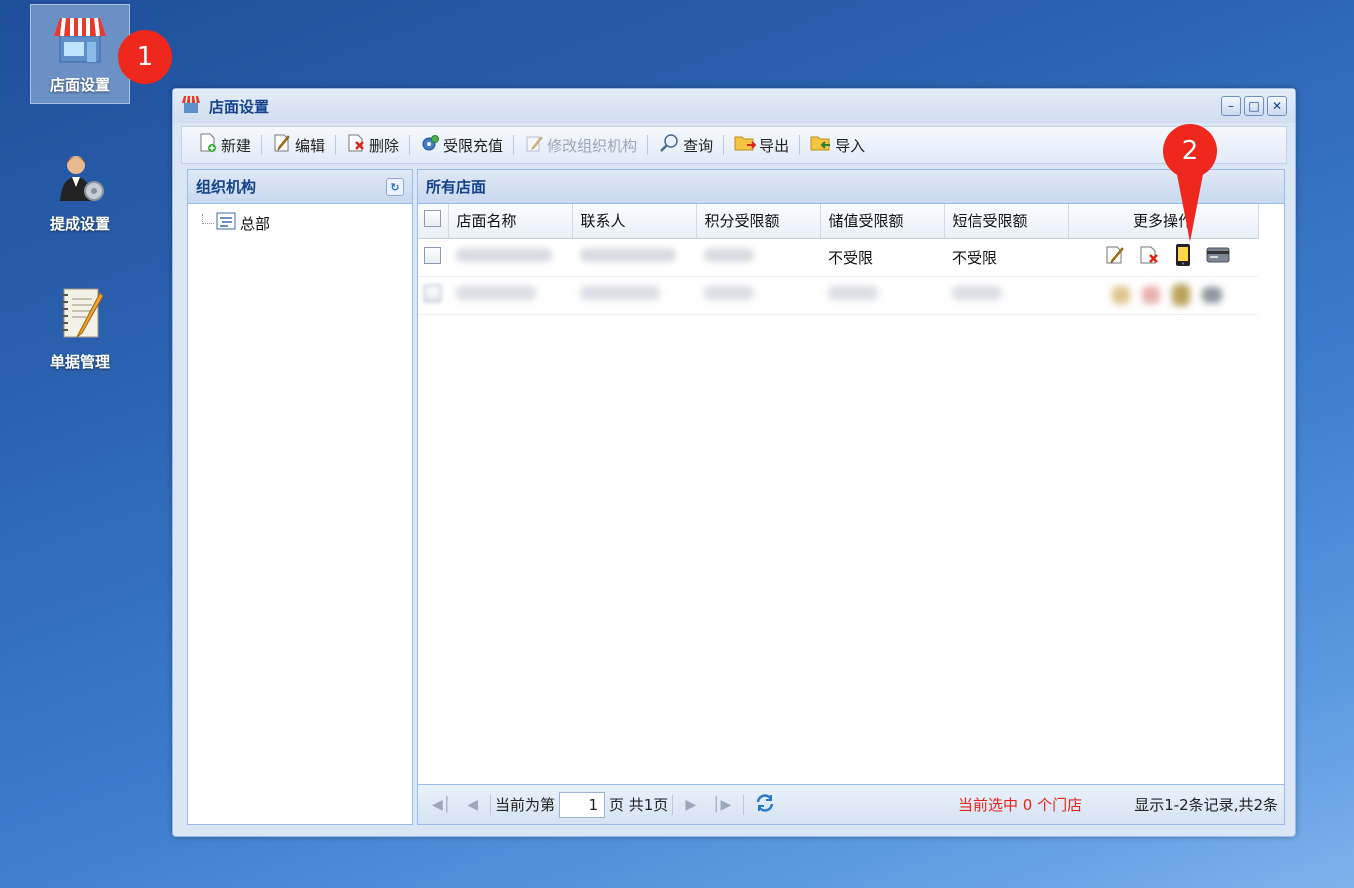 This screenshot has height=888, width=1354. I want to click on tree-refresh-button: ↻, so click(395, 187).